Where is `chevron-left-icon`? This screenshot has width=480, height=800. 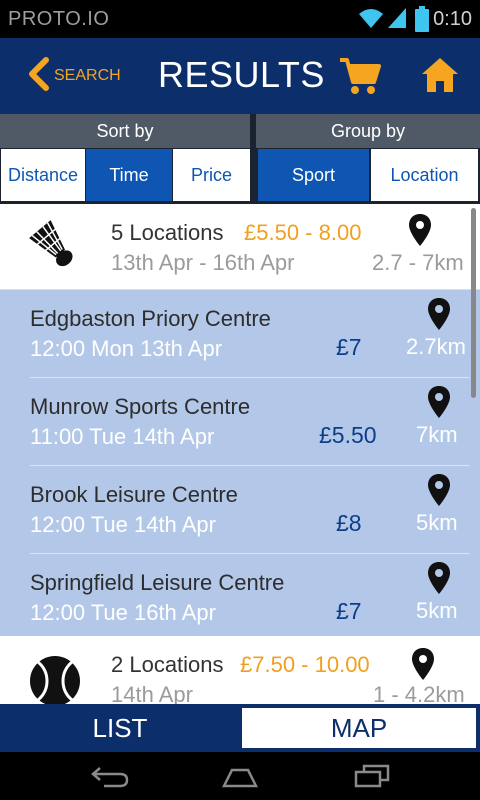 chevron-left-icon is located at coordinates (38, 76).